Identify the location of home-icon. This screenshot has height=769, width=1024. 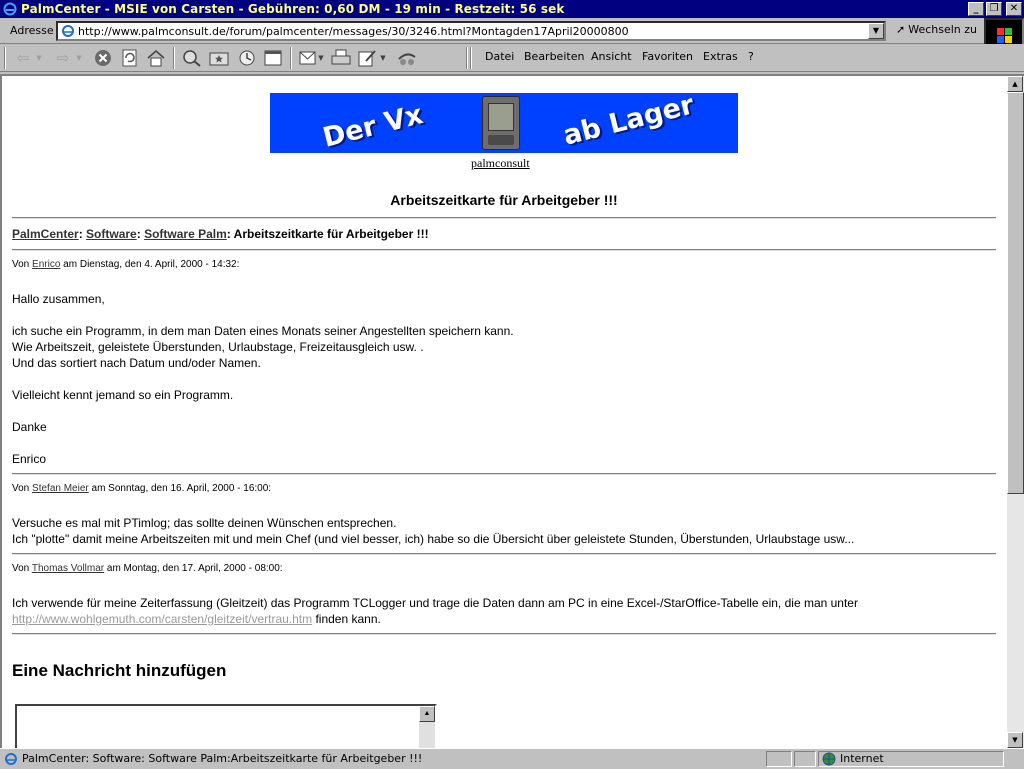
(156, 58).